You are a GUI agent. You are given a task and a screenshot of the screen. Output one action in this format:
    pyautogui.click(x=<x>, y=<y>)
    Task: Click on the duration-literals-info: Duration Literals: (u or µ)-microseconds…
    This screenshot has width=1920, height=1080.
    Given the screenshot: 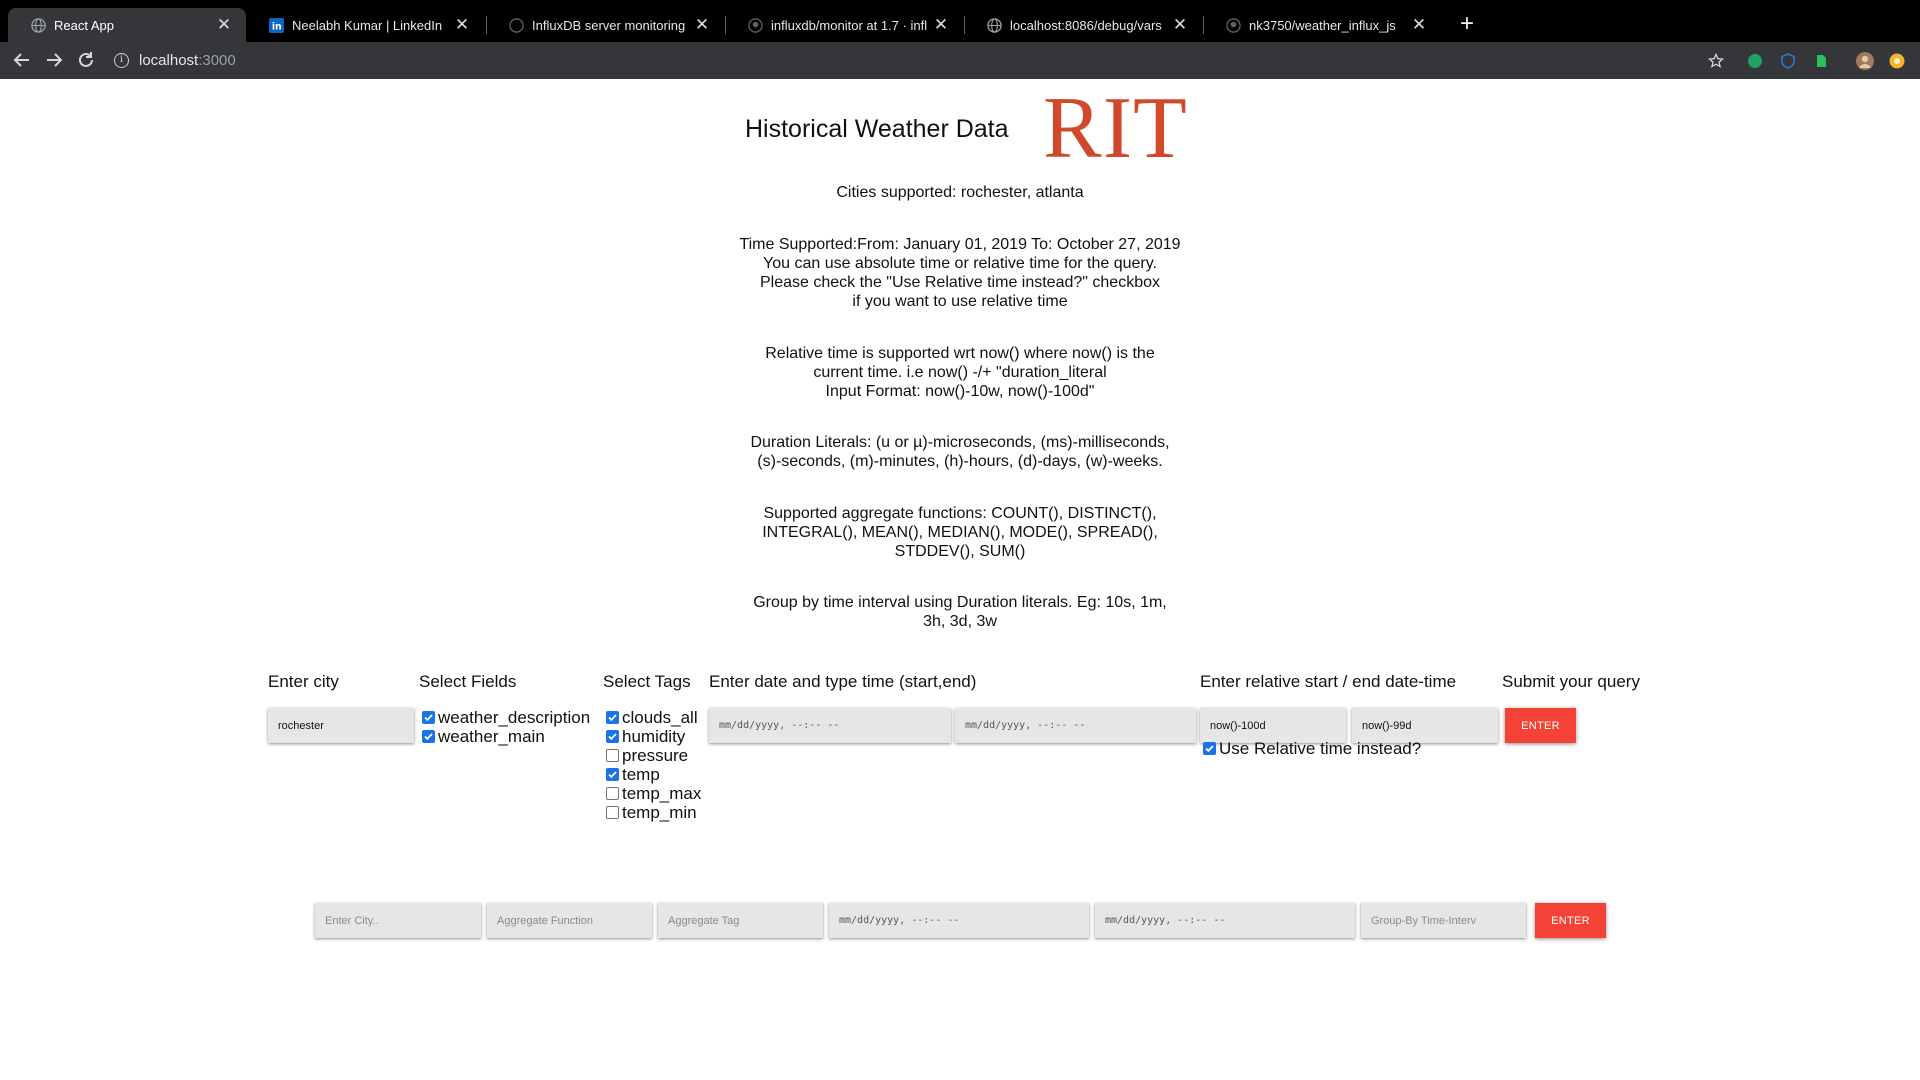 What is the action you would take?
    pyautogui.click(x=960, y=452)
    